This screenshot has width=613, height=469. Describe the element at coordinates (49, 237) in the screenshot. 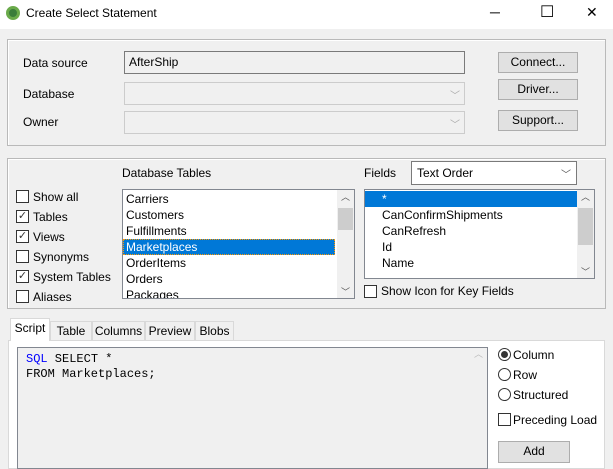

I see `option-label: Views` at that location.